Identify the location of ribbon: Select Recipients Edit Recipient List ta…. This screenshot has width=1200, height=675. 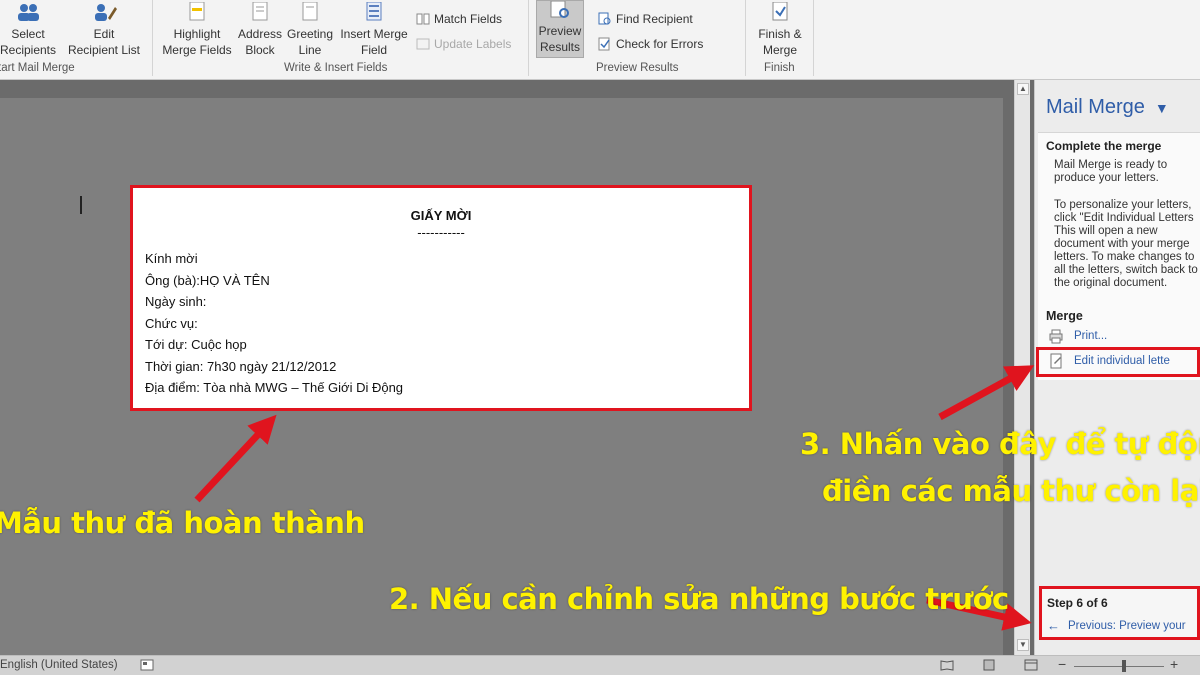
(600, 40).